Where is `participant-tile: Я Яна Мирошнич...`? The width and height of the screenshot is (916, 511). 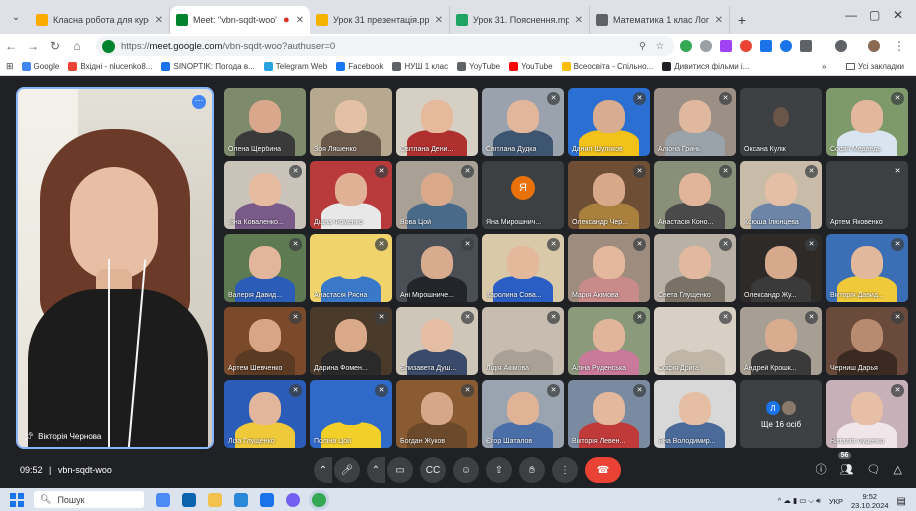
participant-tile: Я Яна Мирошнич... is located at coordinates (523, 195).